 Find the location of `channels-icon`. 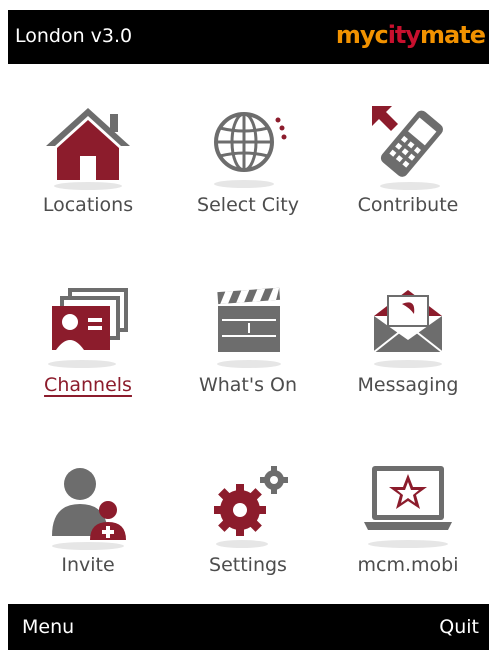

channels-icon is located at coordinates (88, 326).